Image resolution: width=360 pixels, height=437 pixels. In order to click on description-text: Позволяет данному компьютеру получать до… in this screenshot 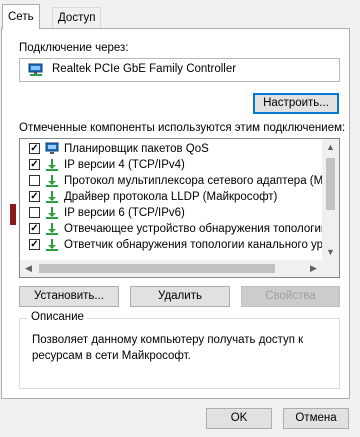, I will do `click(168, 348)`.